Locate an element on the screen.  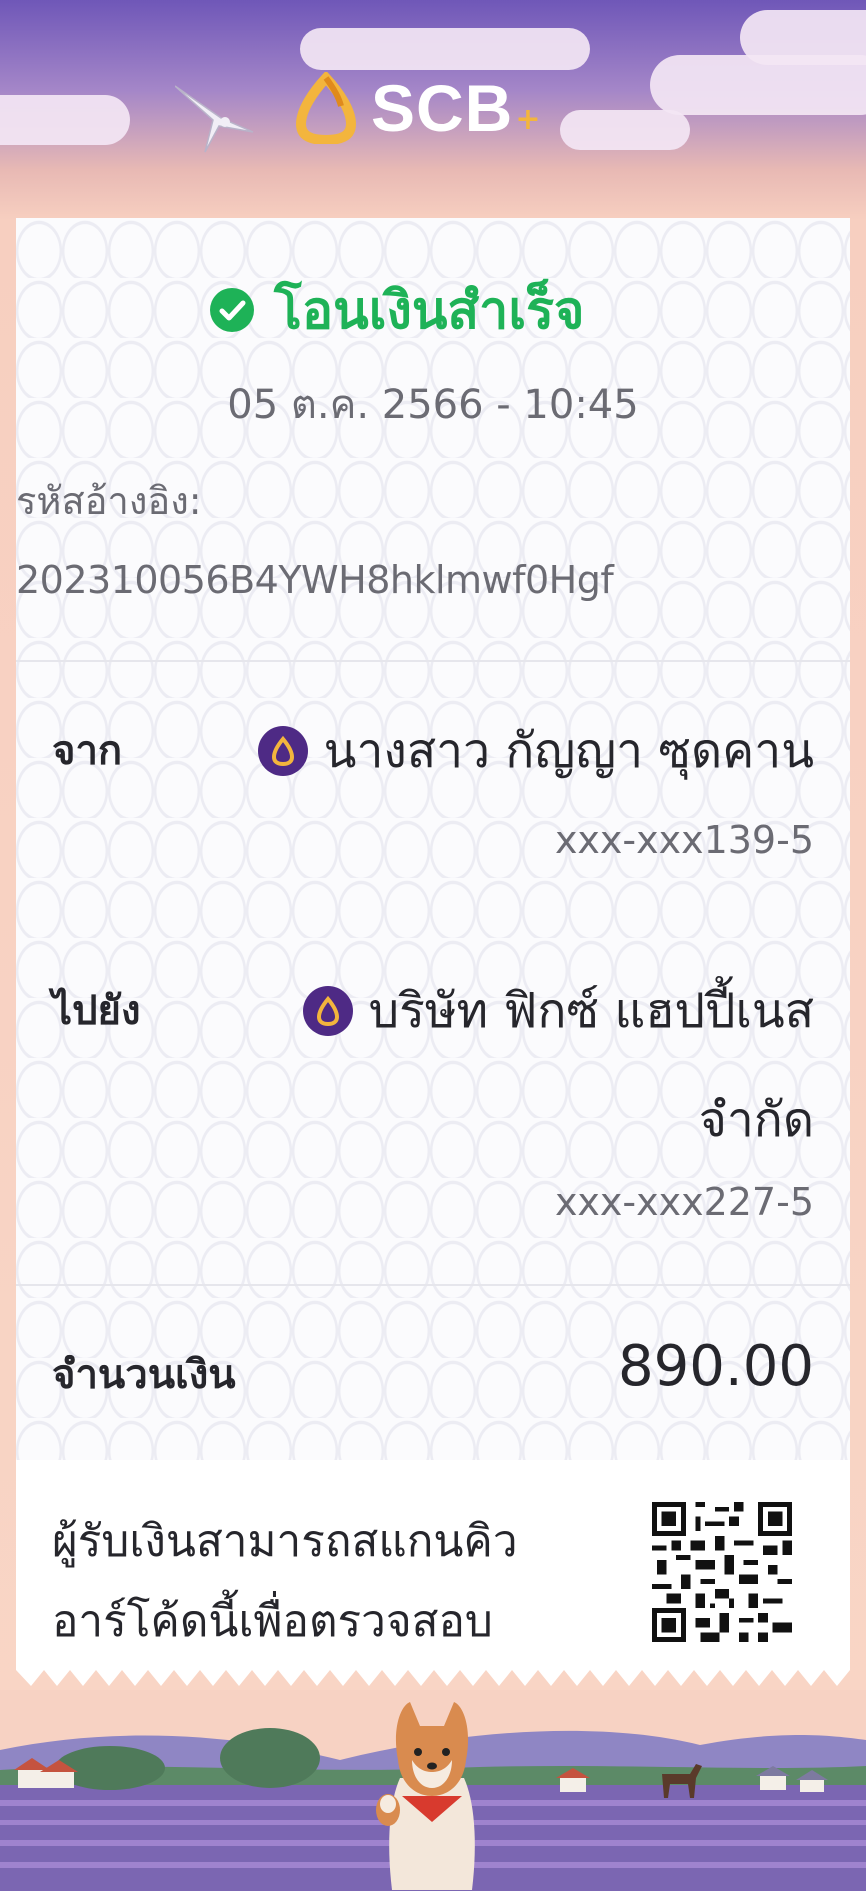
reference-label: รหัสอ้างอิง: is located at coordinates (109, 501).